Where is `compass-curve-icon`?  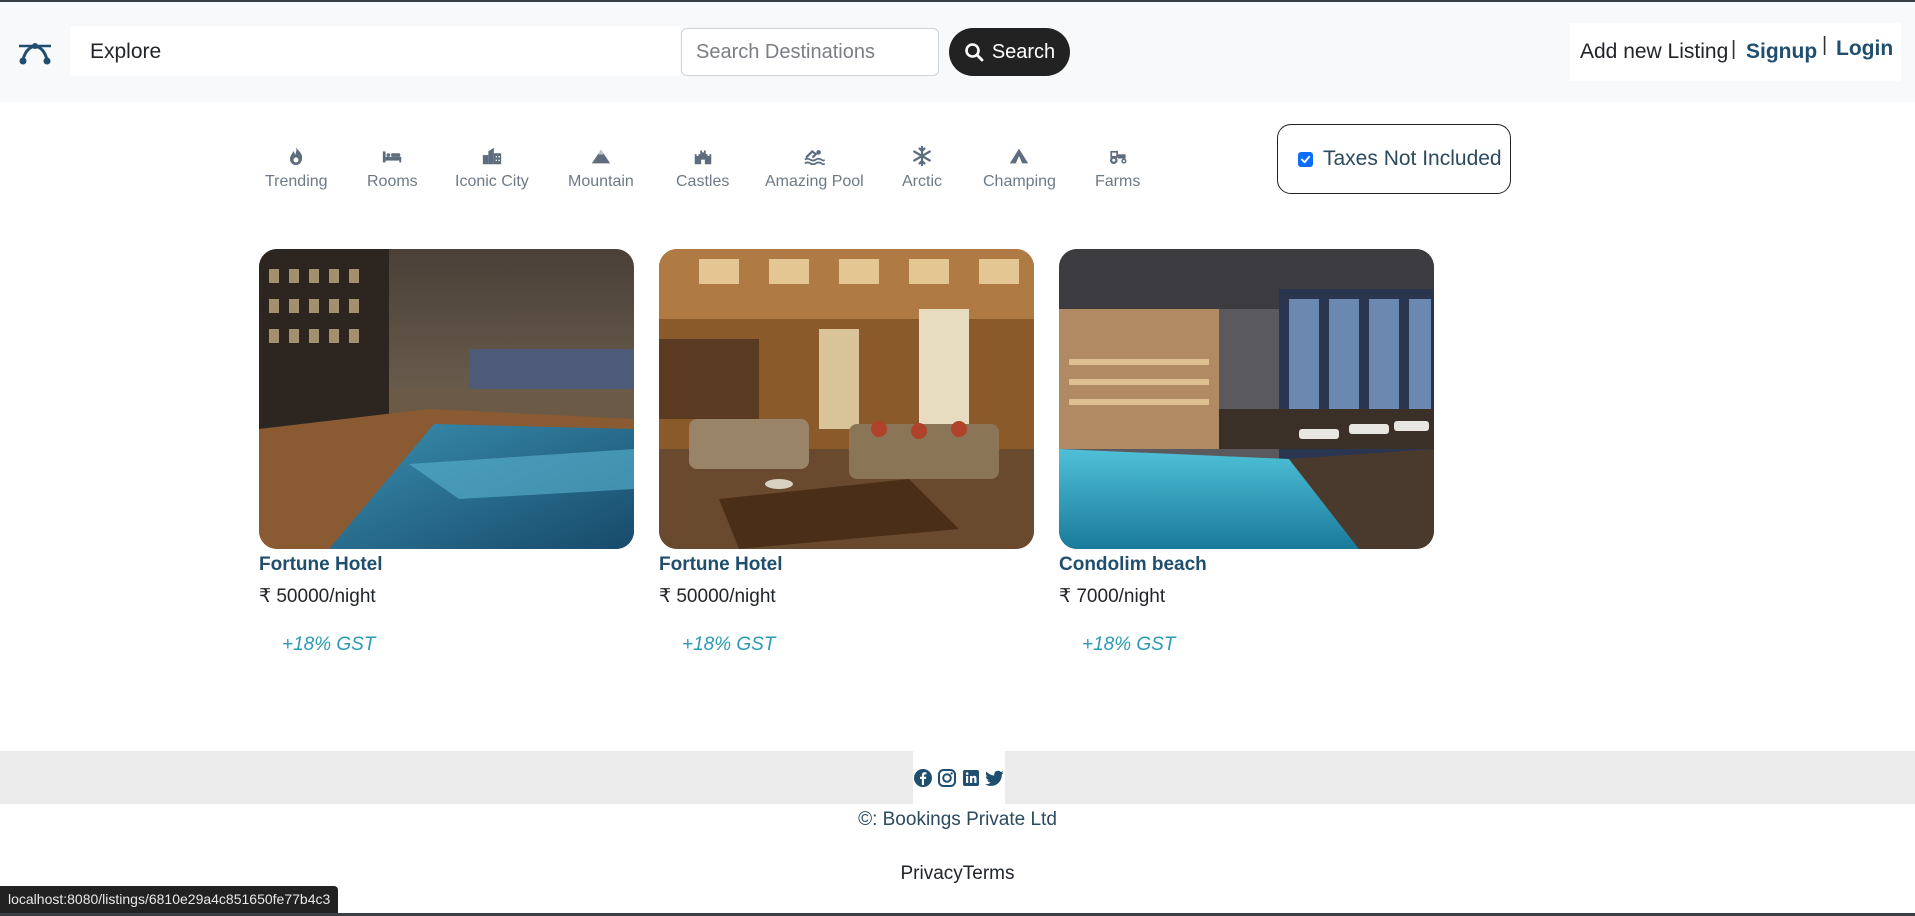 compass-curve-icon is located at coordinates (35, 53).